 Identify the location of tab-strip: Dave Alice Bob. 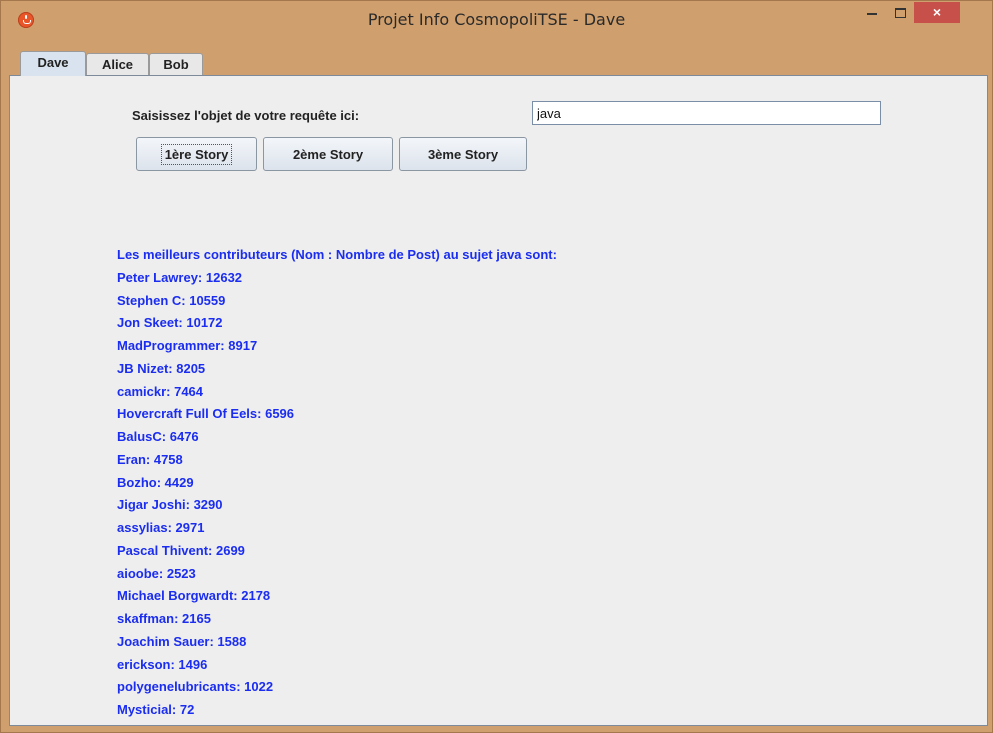
(497, 63).